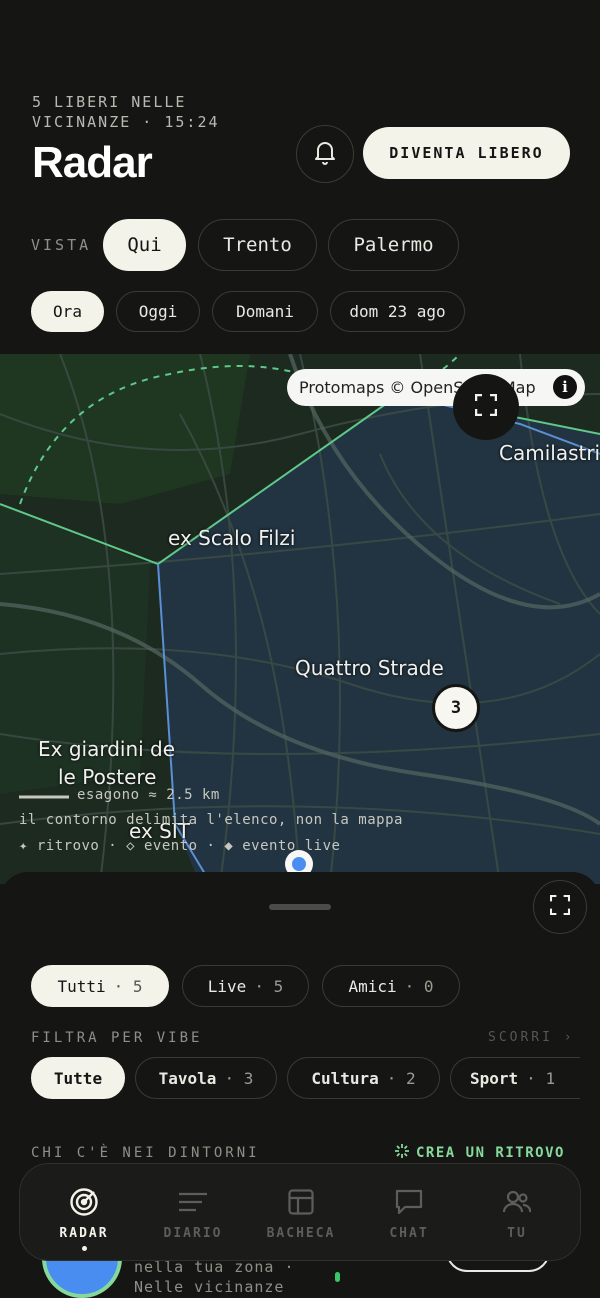 The height and width of the screenshot is (1298, 600). Describe the element at coordinates (456, 708) in the screenshot. I see `map-cluster-marker: 3` at that location.